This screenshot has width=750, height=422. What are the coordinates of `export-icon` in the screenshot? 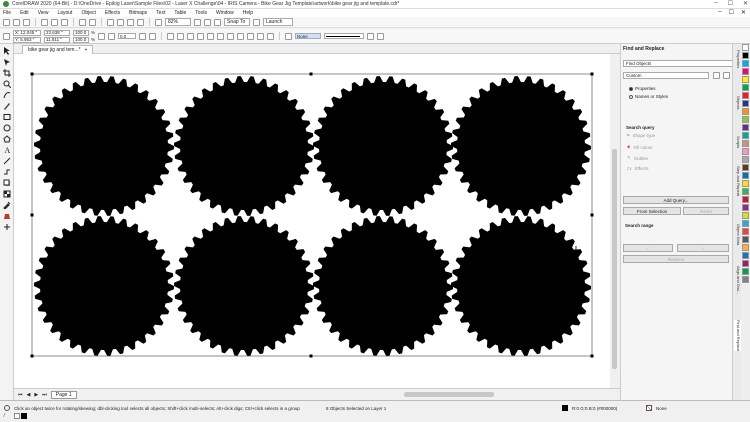 It's located at (130, 22).